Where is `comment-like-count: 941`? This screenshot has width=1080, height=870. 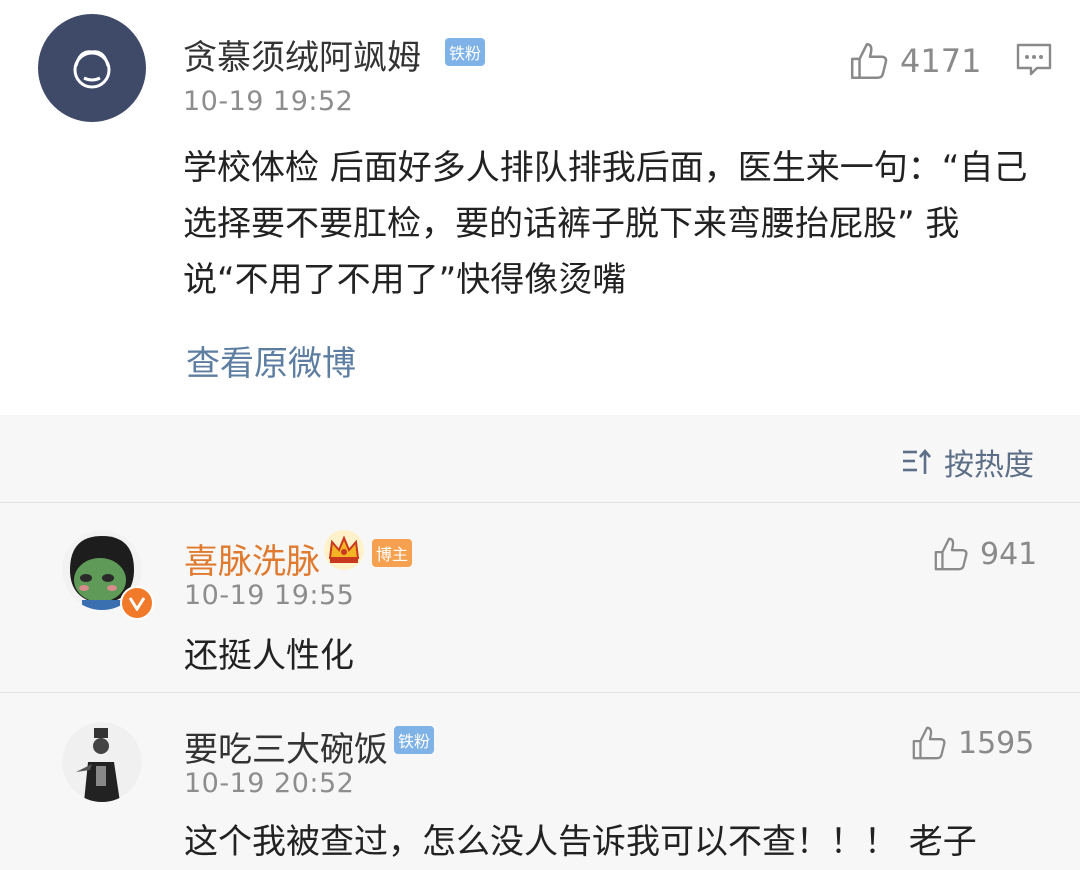
comment-like-count: 941 is located at coordinates (1009, 554).